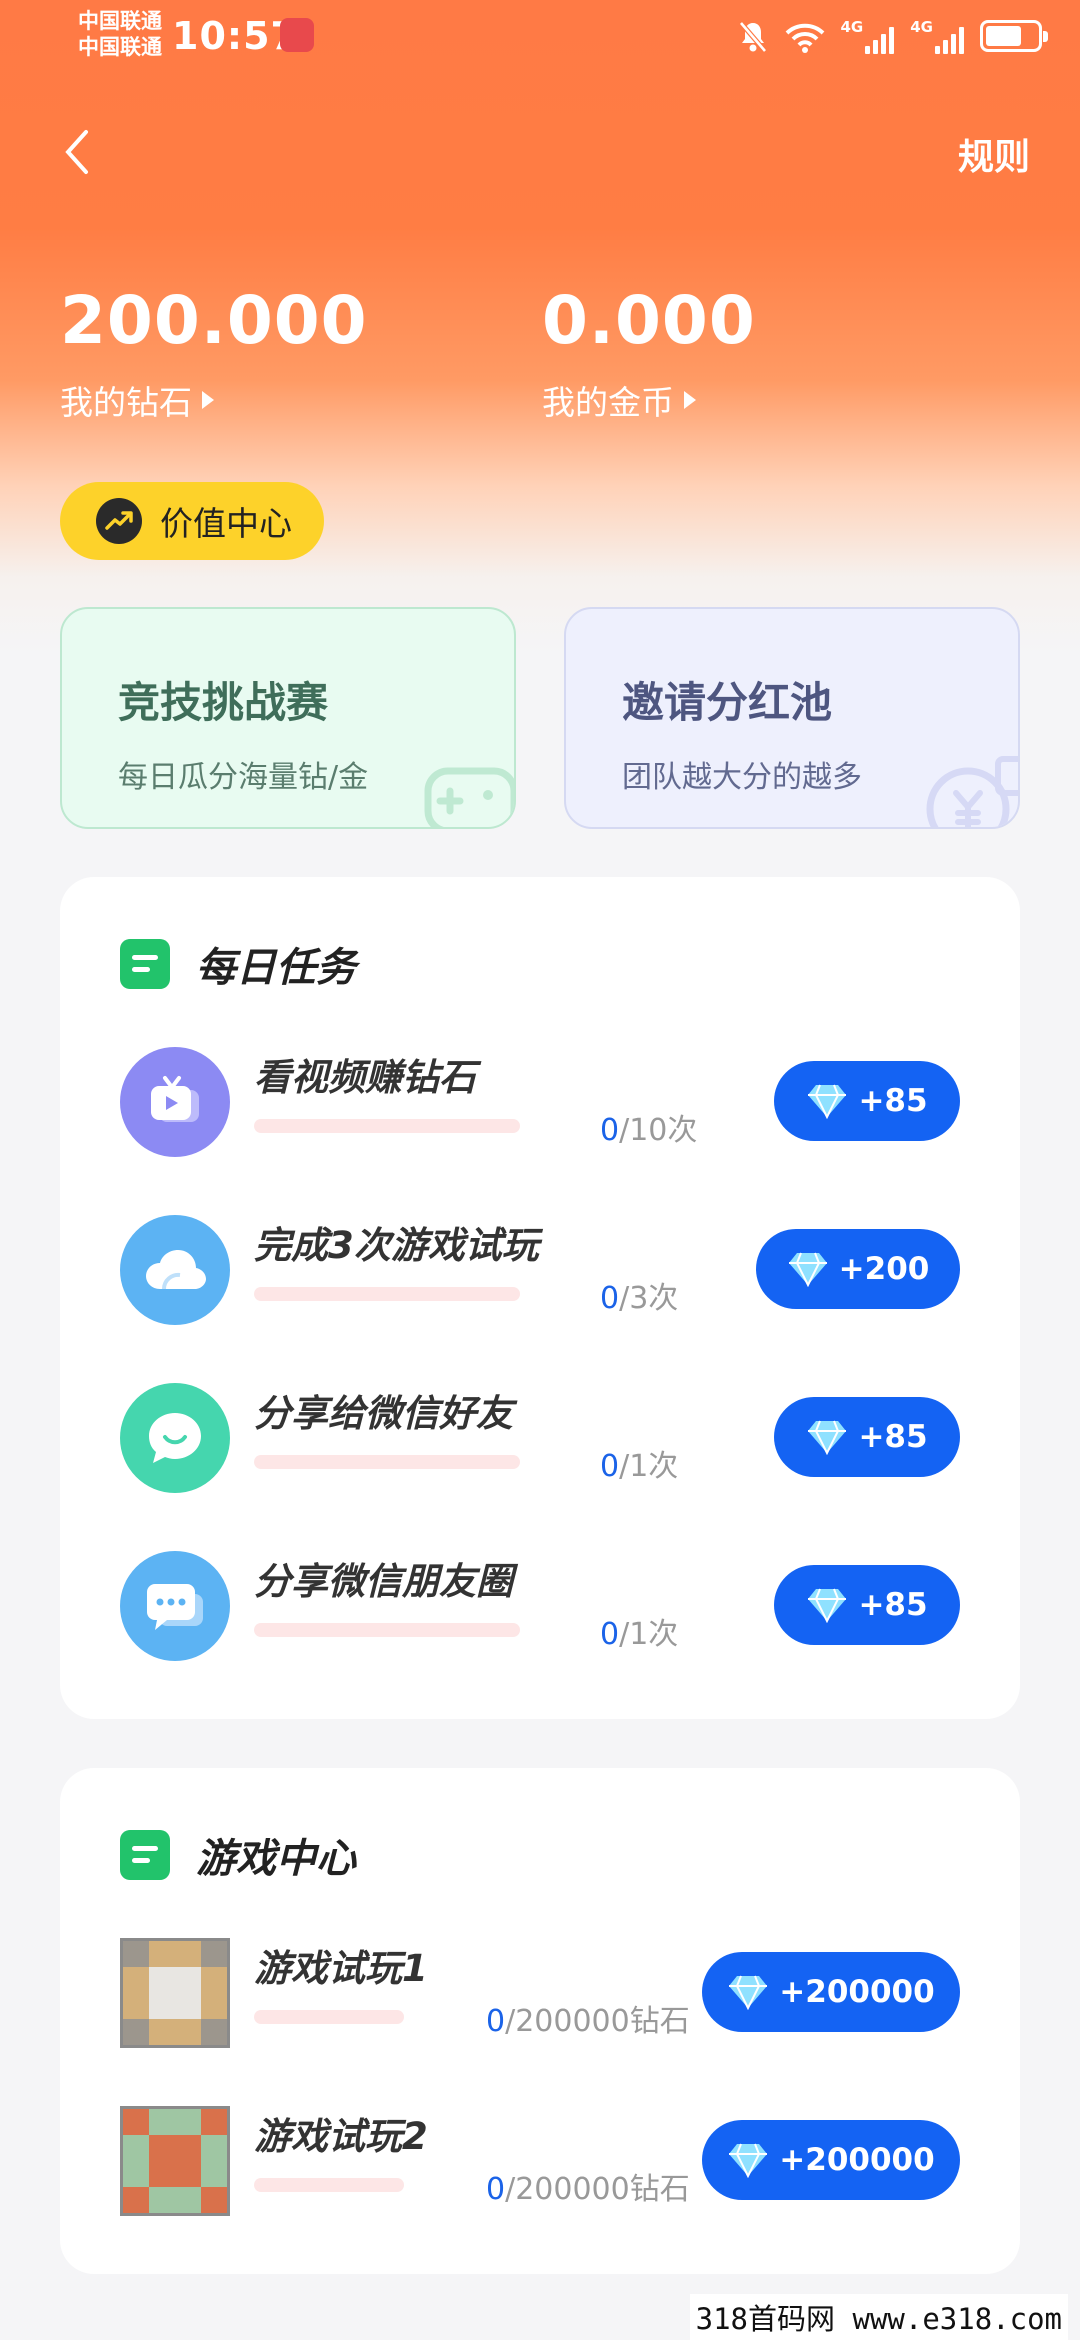  What do you see at coordinates (540, 1275) in the screenshot?
I see `task-row: 完成3次游戏试玩 0/3次 +200` at bounding box center [540, 1275].